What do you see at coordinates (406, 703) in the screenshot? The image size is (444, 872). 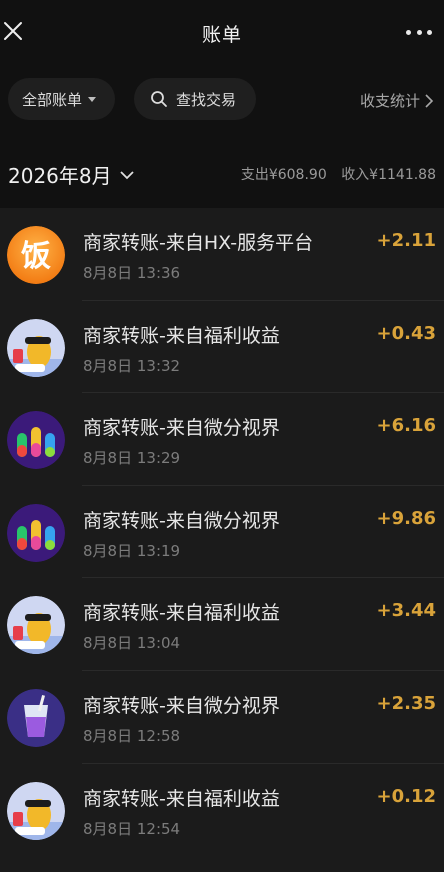 I see `transaction-amount: +2.35` at bounding box center [406, 703].